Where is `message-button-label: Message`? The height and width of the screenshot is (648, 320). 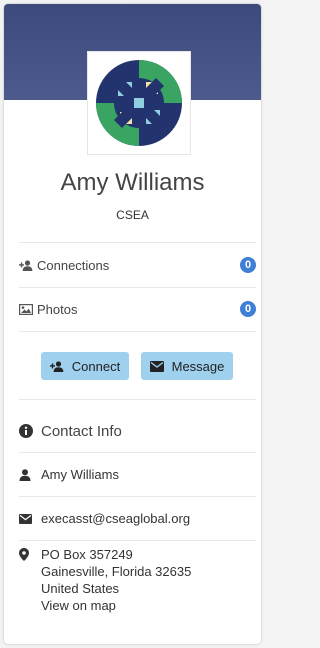 message-button-label: Message is located at coordinates (198, 366).